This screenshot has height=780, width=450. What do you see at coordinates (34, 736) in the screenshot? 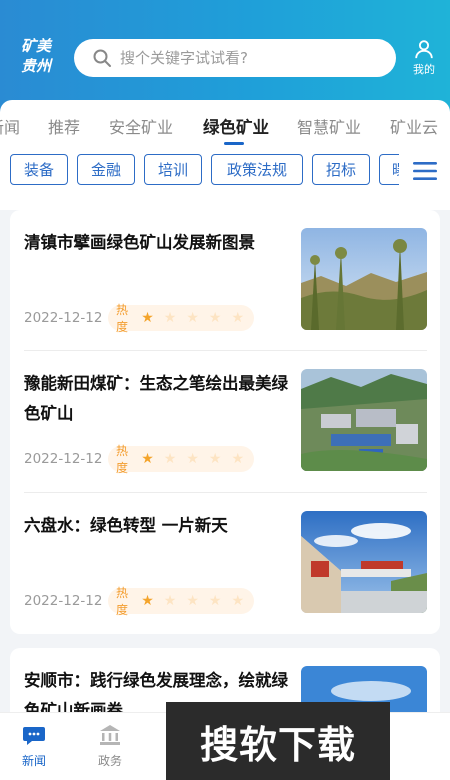
I see `chat-bubble-icon` at bounding box center [34, 736].